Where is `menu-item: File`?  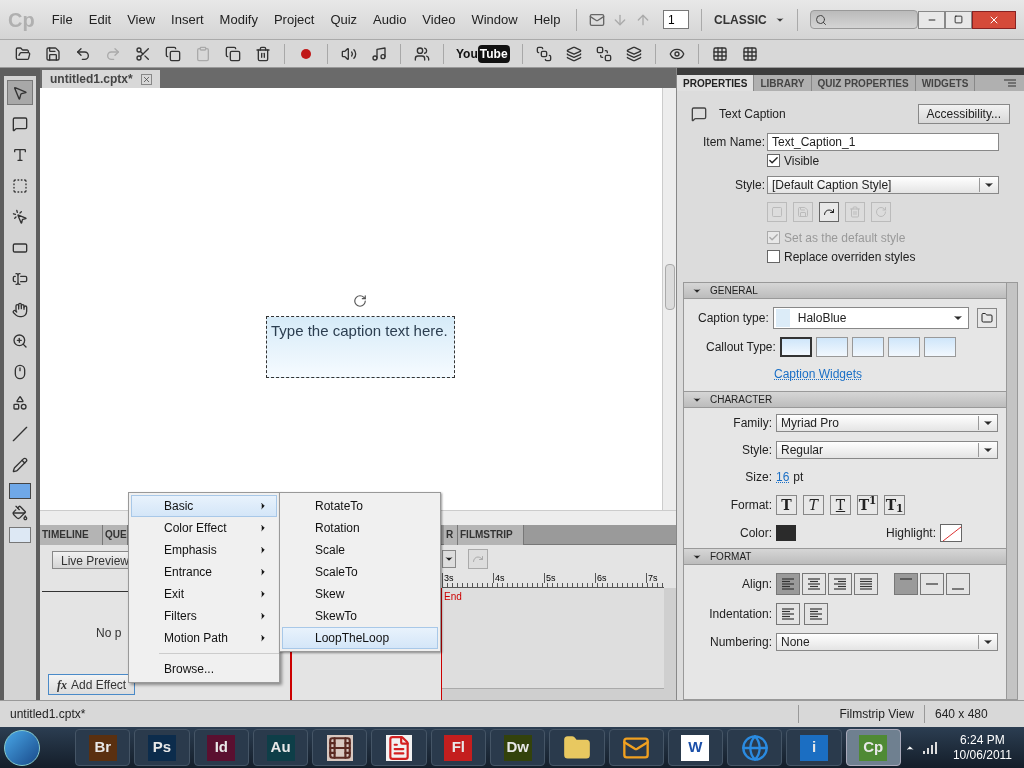 menu-item: File is located at coordinates (62, 19).